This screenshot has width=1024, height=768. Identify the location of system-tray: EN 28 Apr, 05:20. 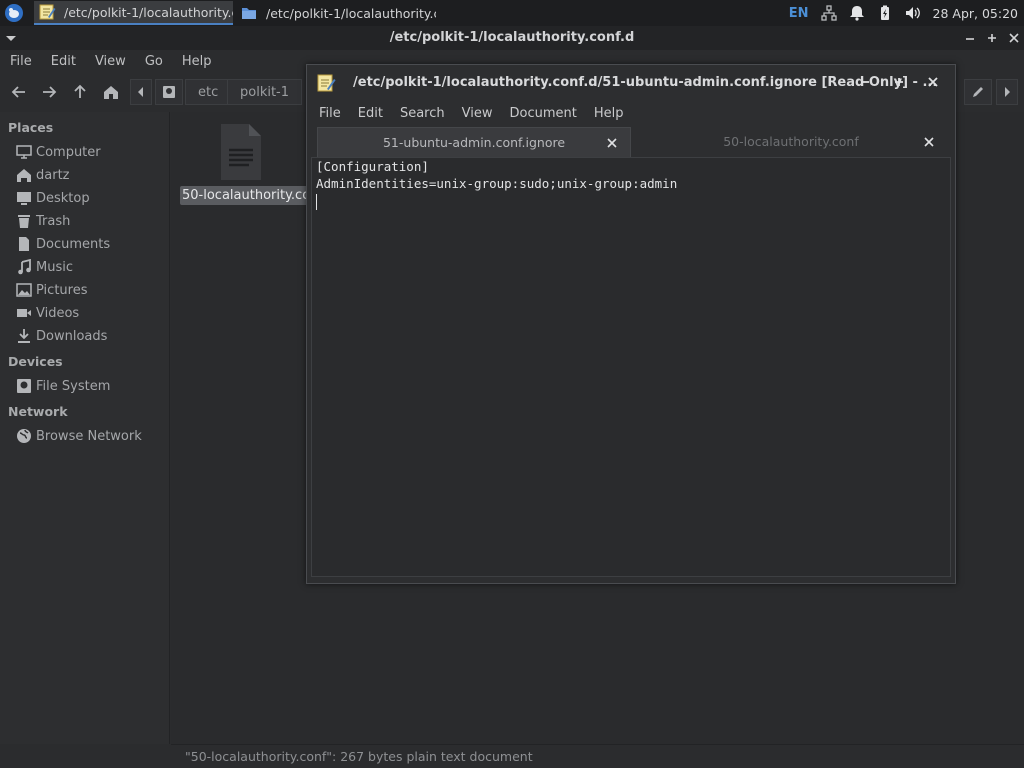
(906, 13).